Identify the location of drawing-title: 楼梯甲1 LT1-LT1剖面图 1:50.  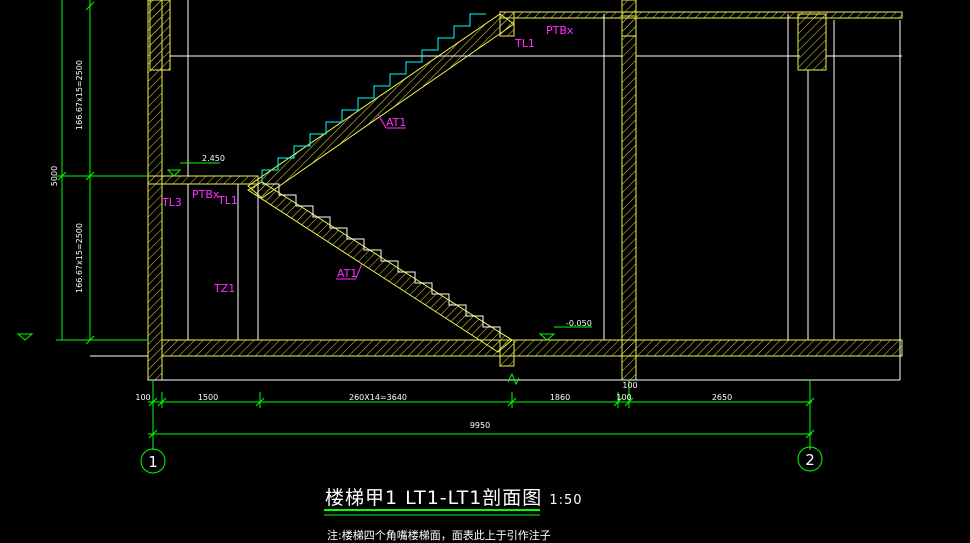
(454, 496).